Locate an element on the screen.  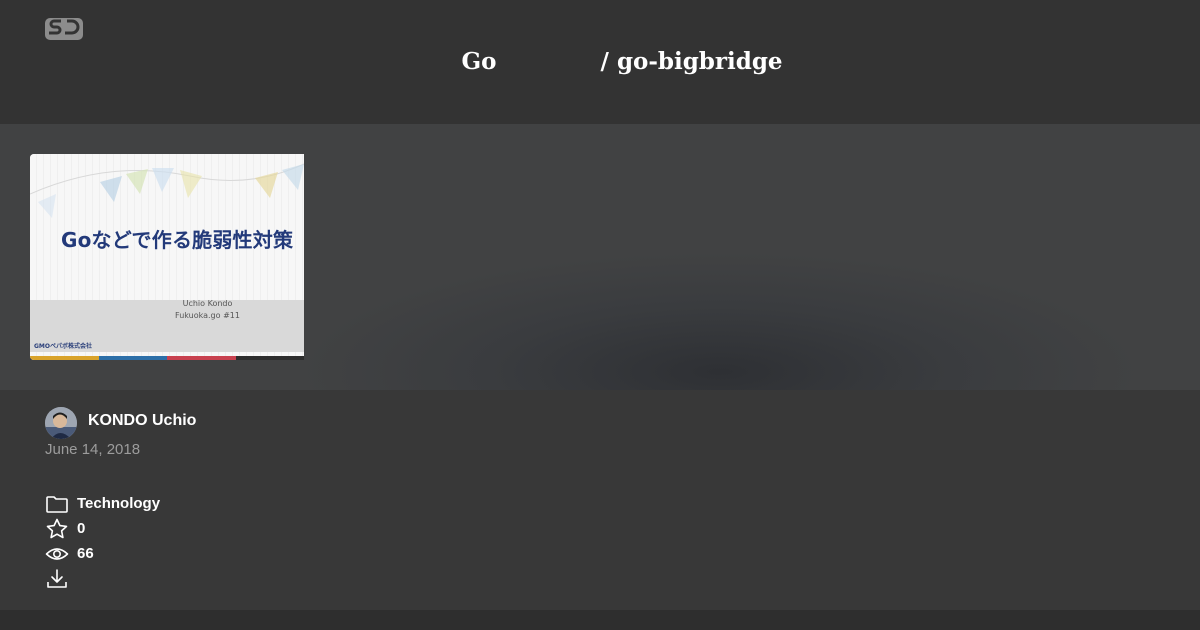
author-name: KONDO Uchio is located at coordinates (142, 421).